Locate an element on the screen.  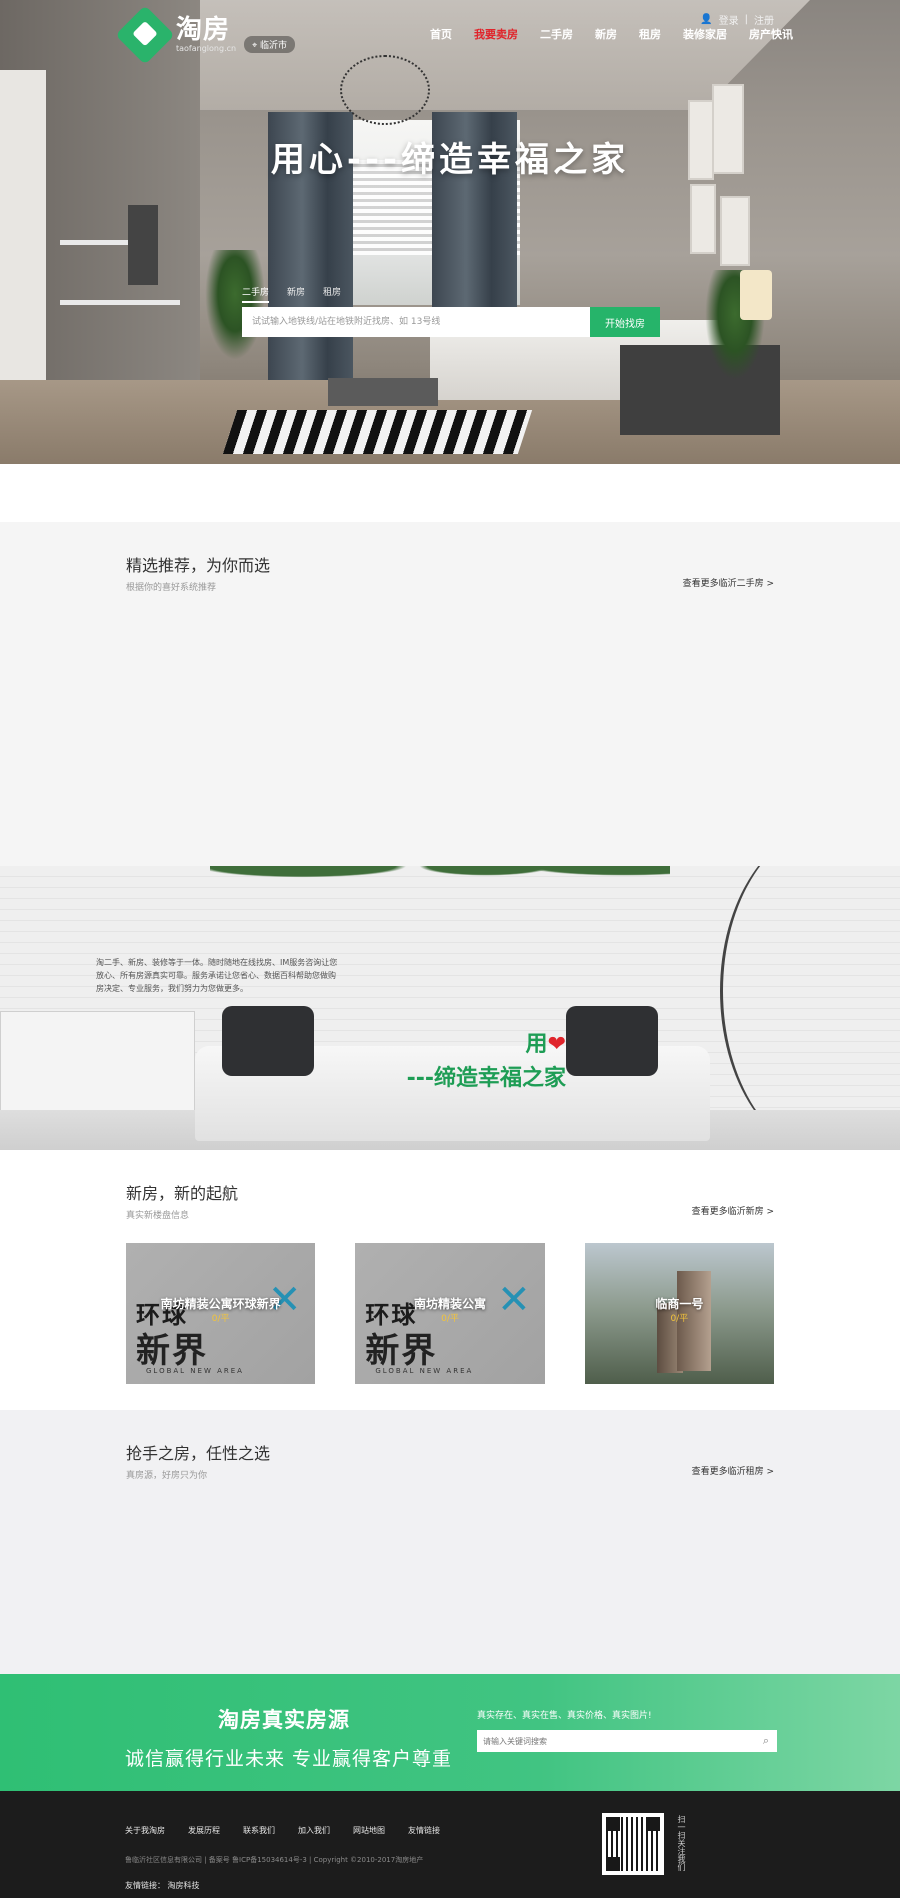
house-card-name: 临商一号 is located at coordinates (679, 1304).